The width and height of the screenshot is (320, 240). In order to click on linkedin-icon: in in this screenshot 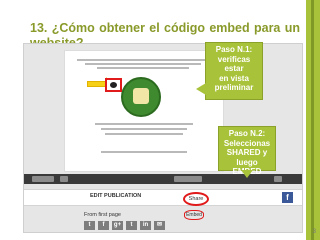, I will do `click(145, 225)`.